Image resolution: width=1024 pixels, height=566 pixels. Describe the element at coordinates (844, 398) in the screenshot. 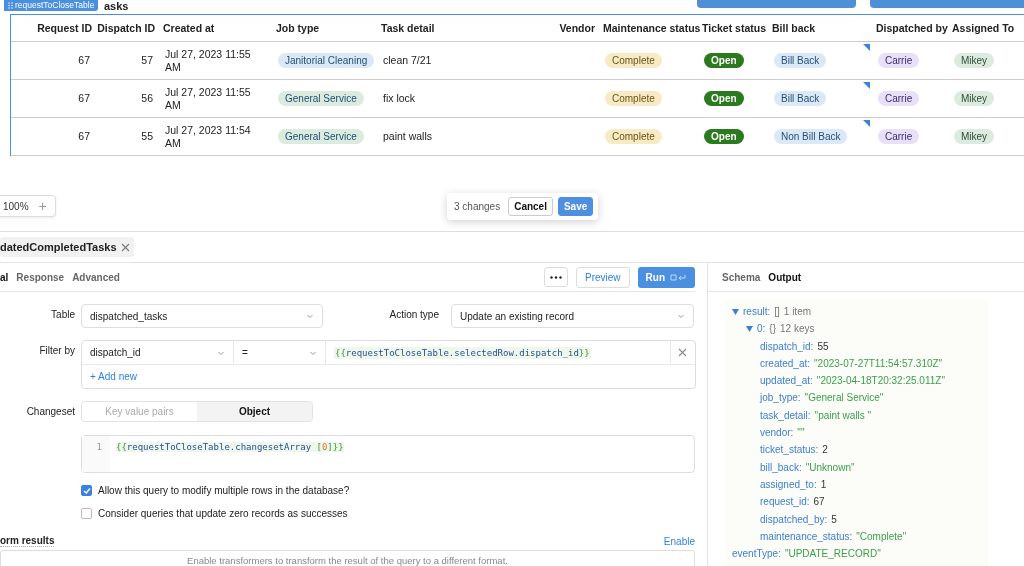

I see `tree-value: "General Service"` at that location.